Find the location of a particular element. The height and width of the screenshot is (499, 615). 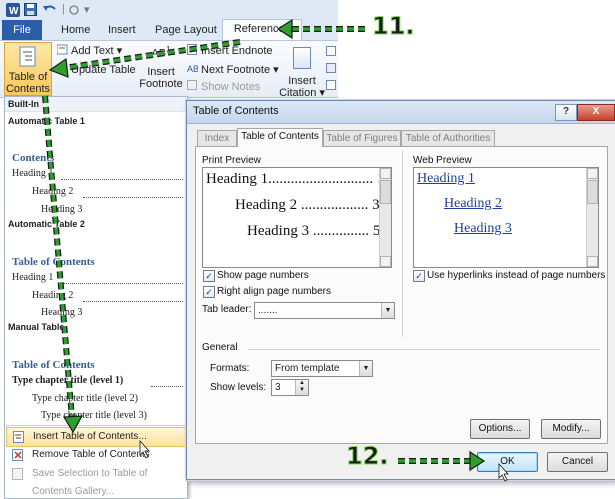

word-logo-icon: W is located at coordinates (13, 10).